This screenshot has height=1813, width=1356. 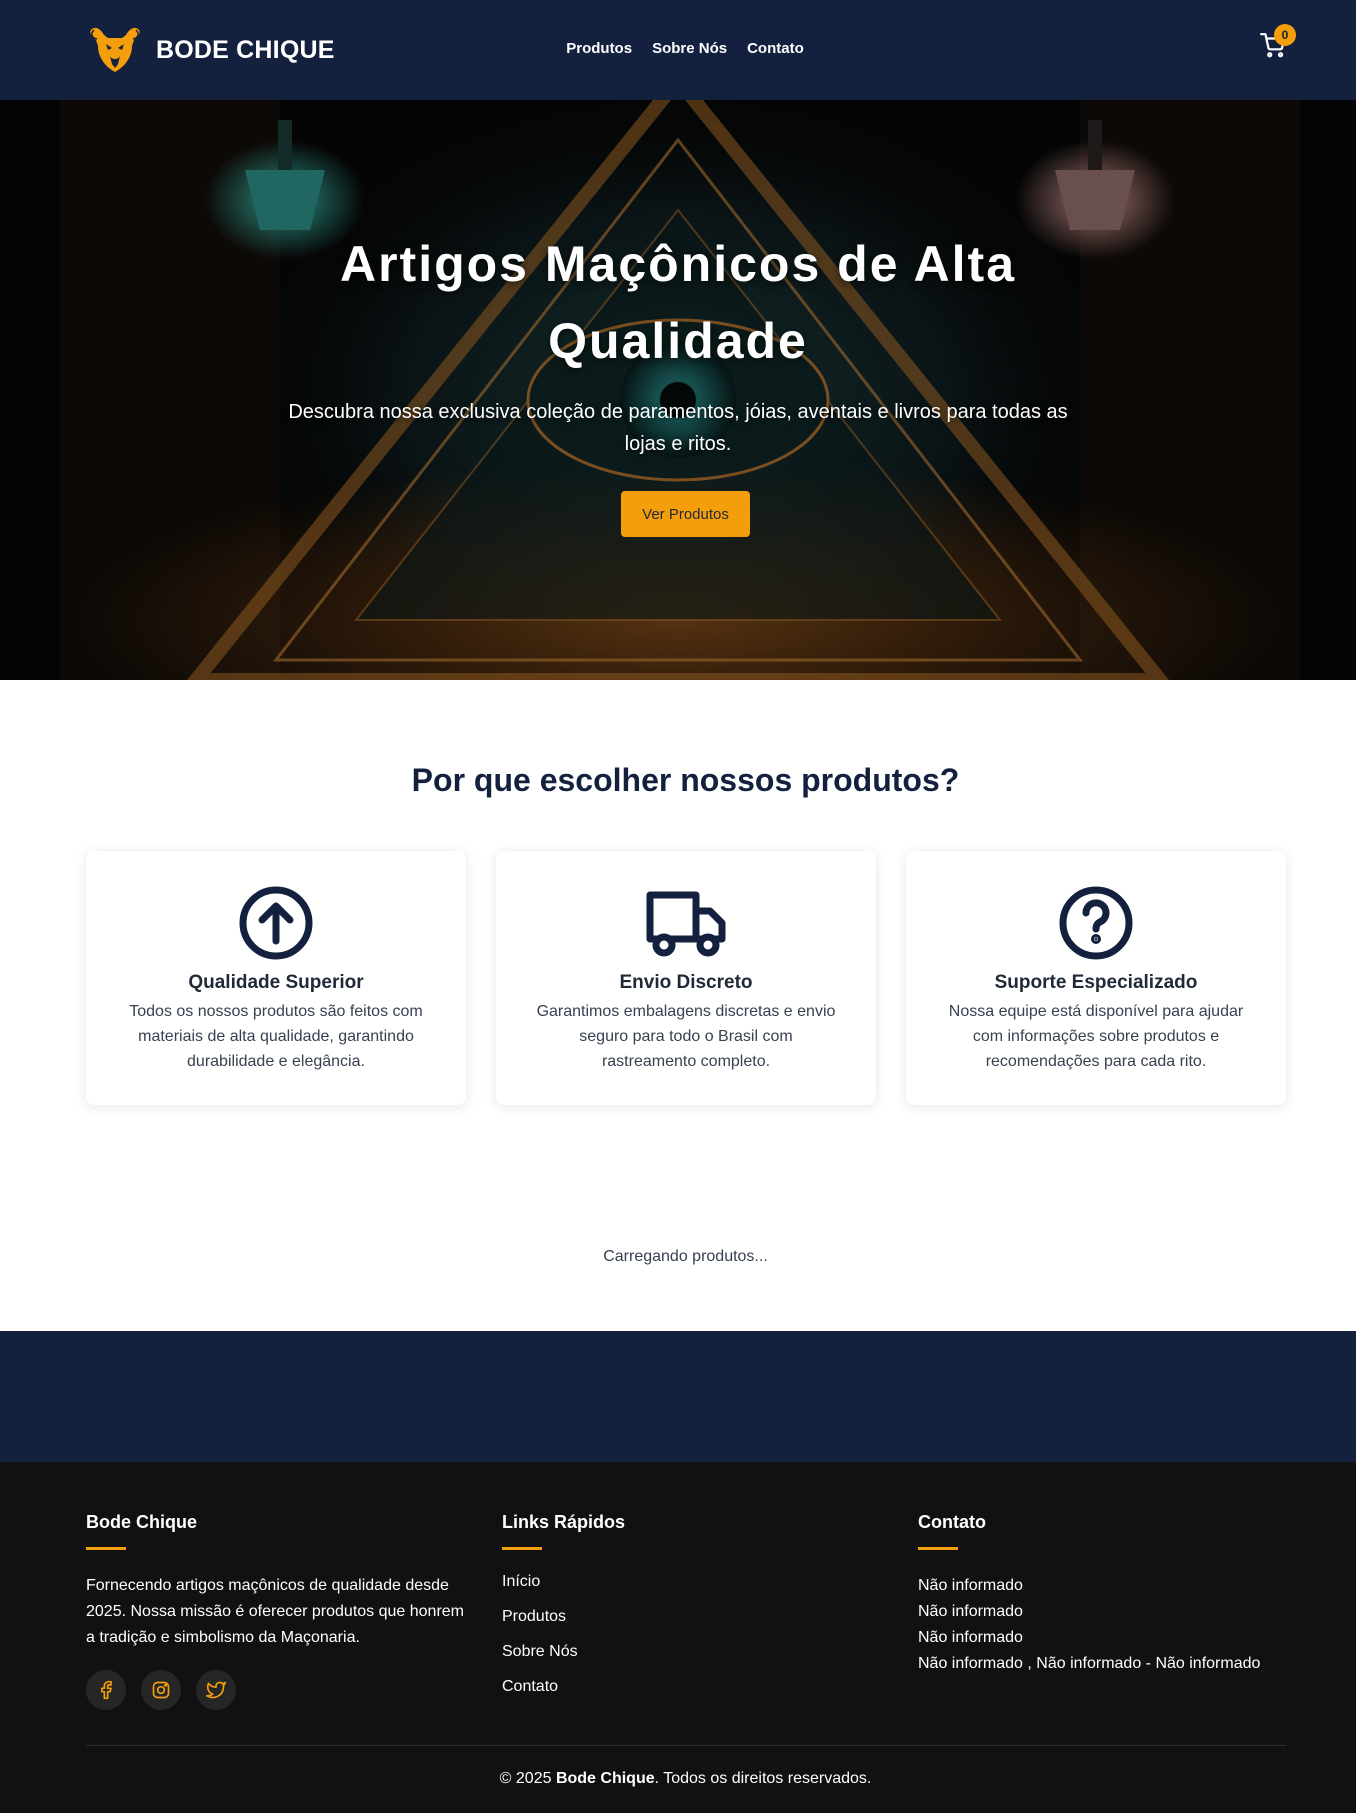 I want to click on facebook-icon, so click(x=106, y=1690).